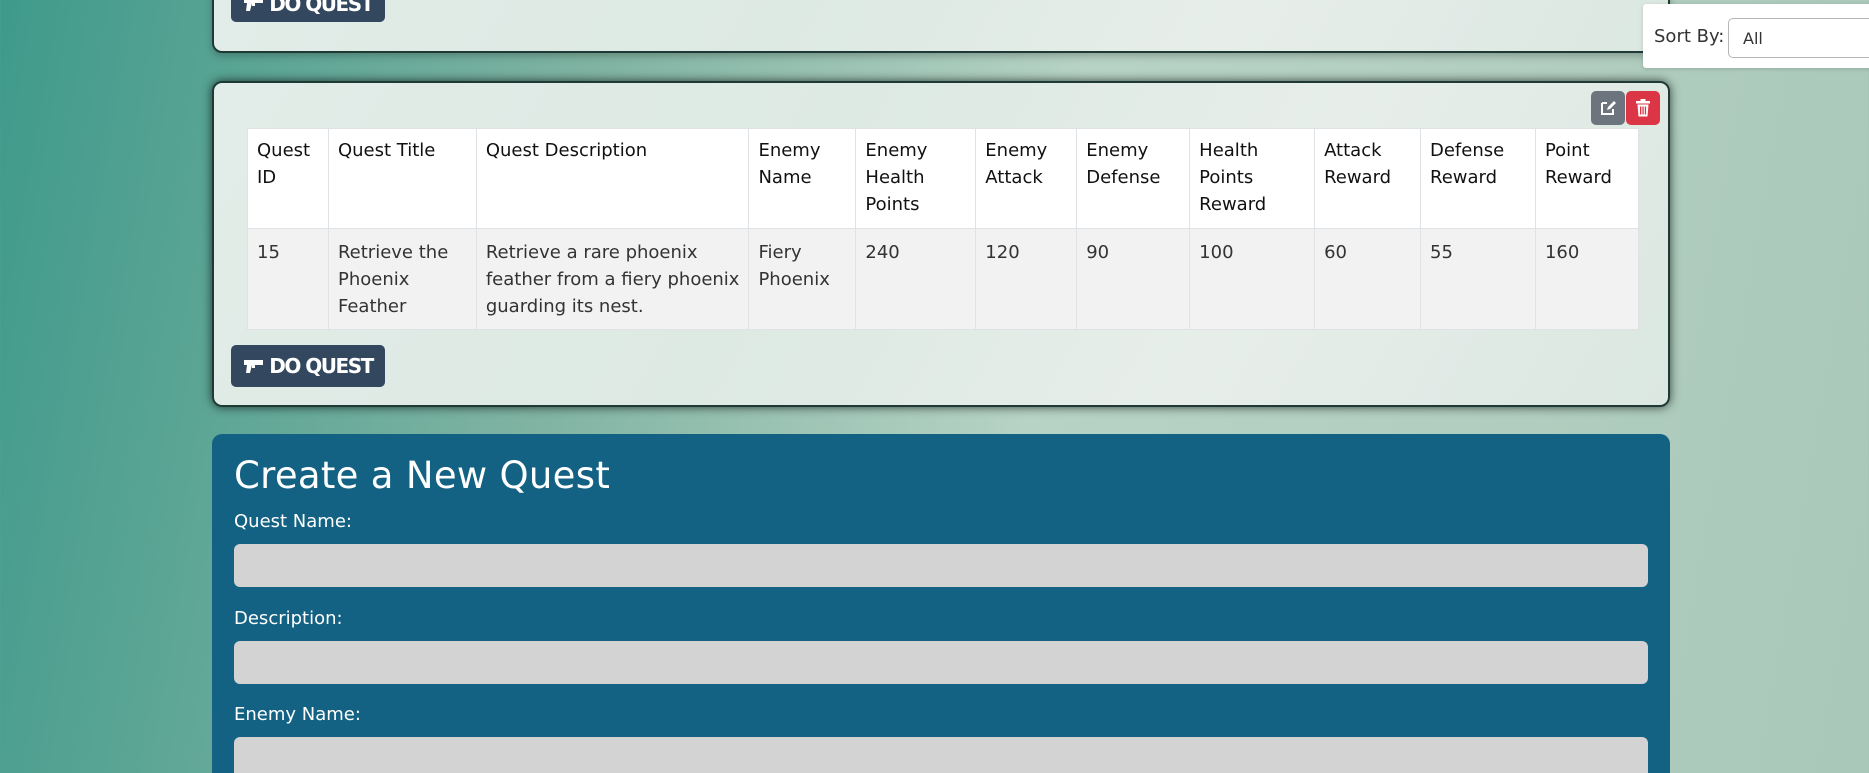 This screenshot has width=1869, height=773. Describe the element at coordinates (288, 618) in the screenshot. I see `description-label: Description:` at that location.